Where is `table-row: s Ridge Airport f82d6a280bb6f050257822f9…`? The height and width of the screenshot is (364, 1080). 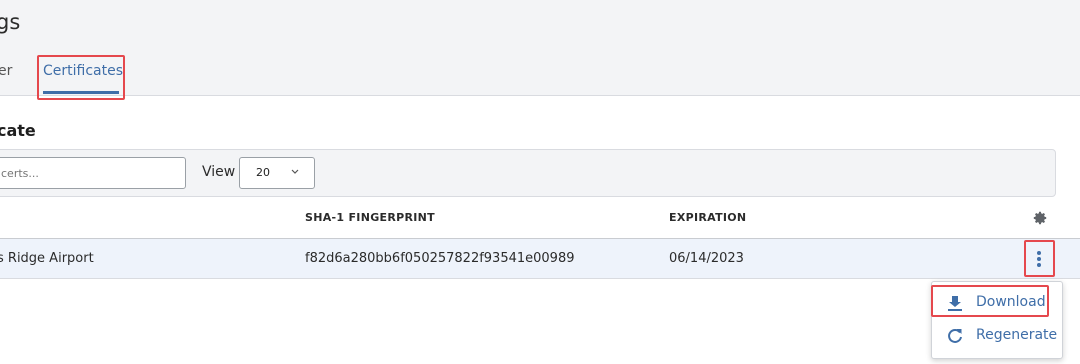 table-row: s Ridge Airport f82d6a280bb6f050257822f9… is located at coordinates (540, 259).